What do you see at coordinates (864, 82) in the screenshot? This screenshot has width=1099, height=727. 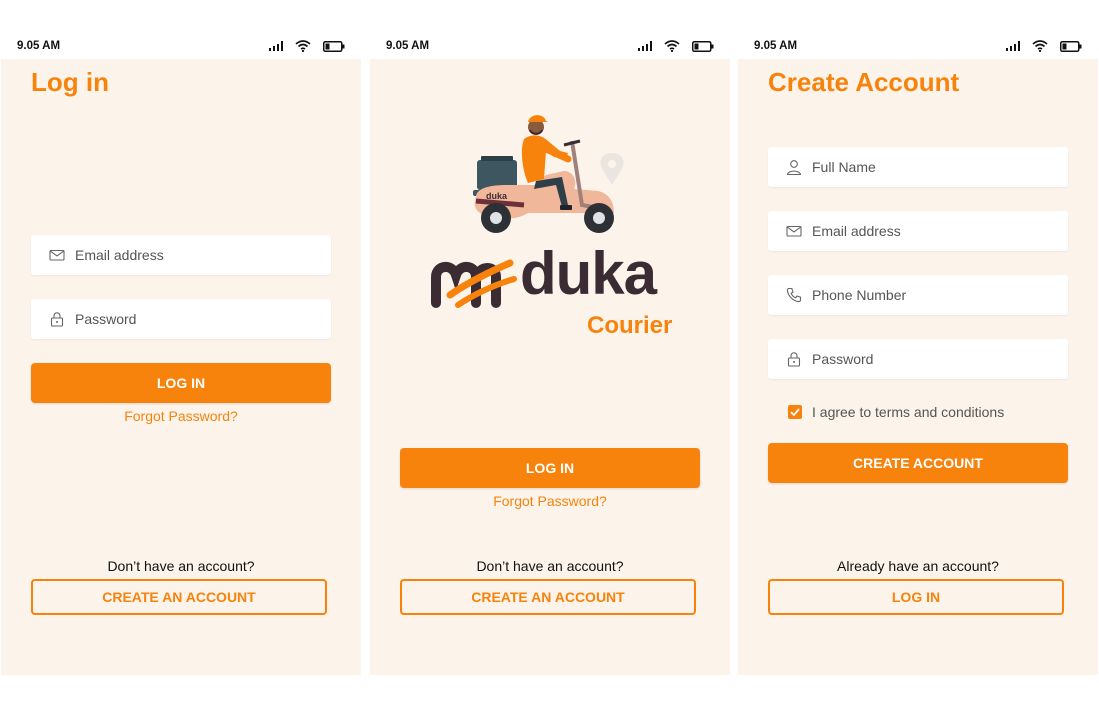 I see `page-title: Create Account` at bounding box center [864, 82].